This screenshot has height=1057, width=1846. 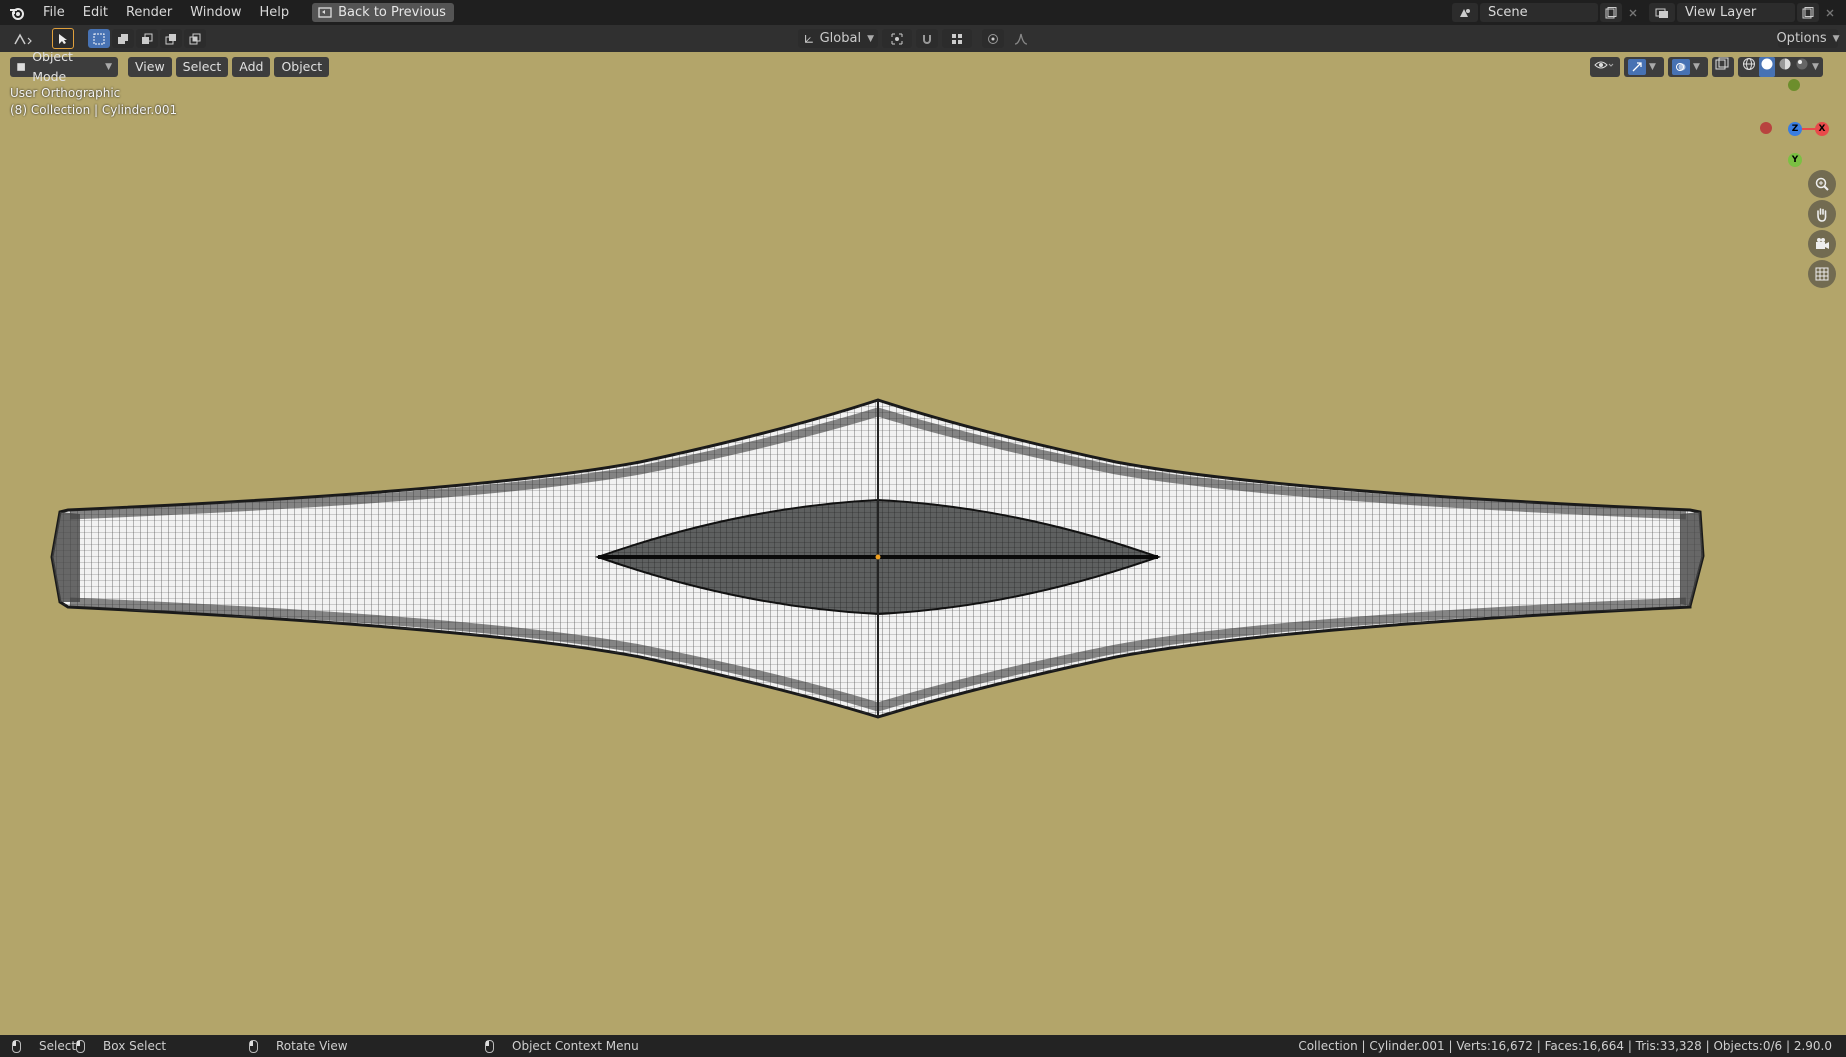 What do you see at coordinates (1802, 67) in the screenshot?
I see `rendered-shading-icon` at bounding box center [1802, 67].